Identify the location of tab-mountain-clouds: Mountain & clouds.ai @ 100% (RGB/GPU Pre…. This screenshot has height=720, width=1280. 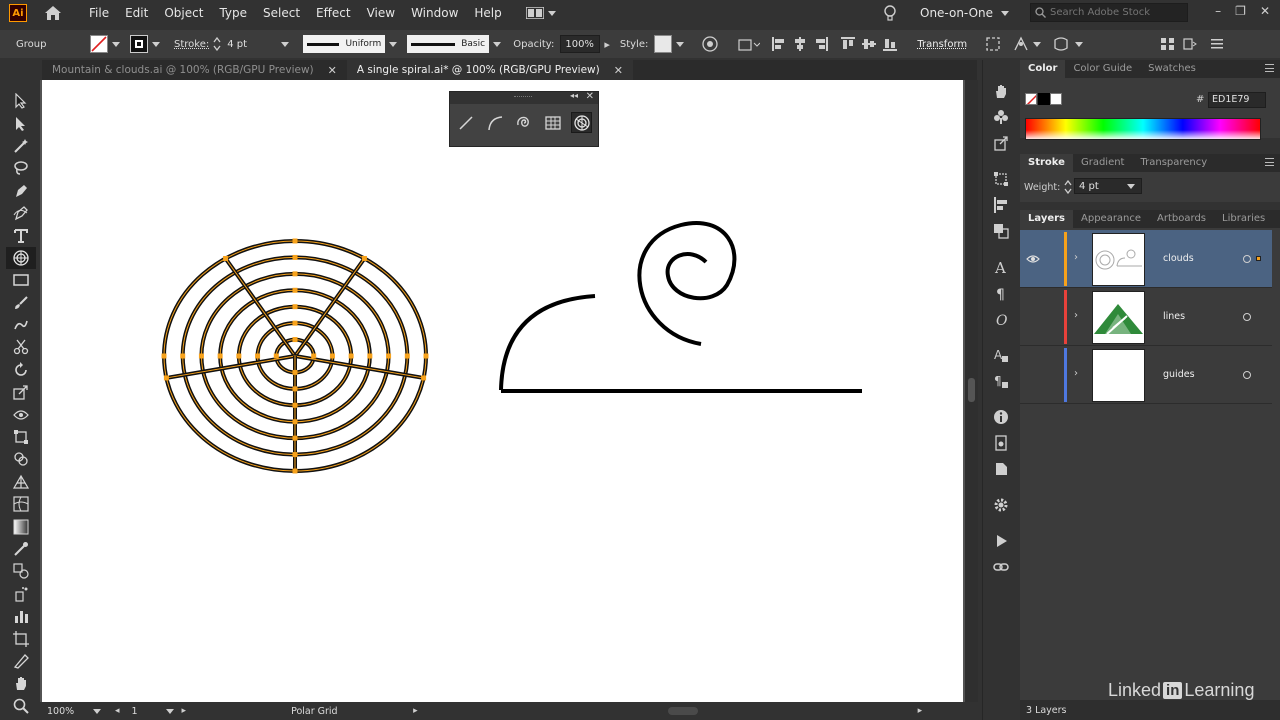
(194, 70).